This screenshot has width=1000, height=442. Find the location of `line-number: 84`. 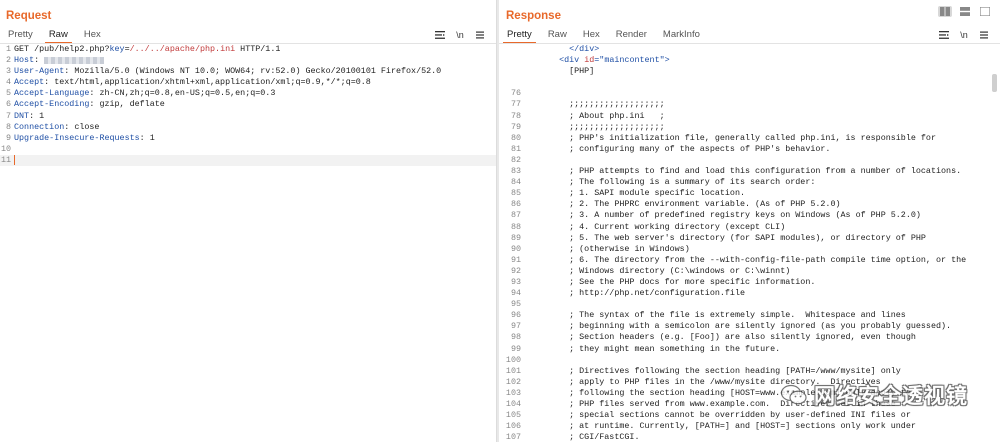

line-number: 84 is located at coordinates (515, 182).